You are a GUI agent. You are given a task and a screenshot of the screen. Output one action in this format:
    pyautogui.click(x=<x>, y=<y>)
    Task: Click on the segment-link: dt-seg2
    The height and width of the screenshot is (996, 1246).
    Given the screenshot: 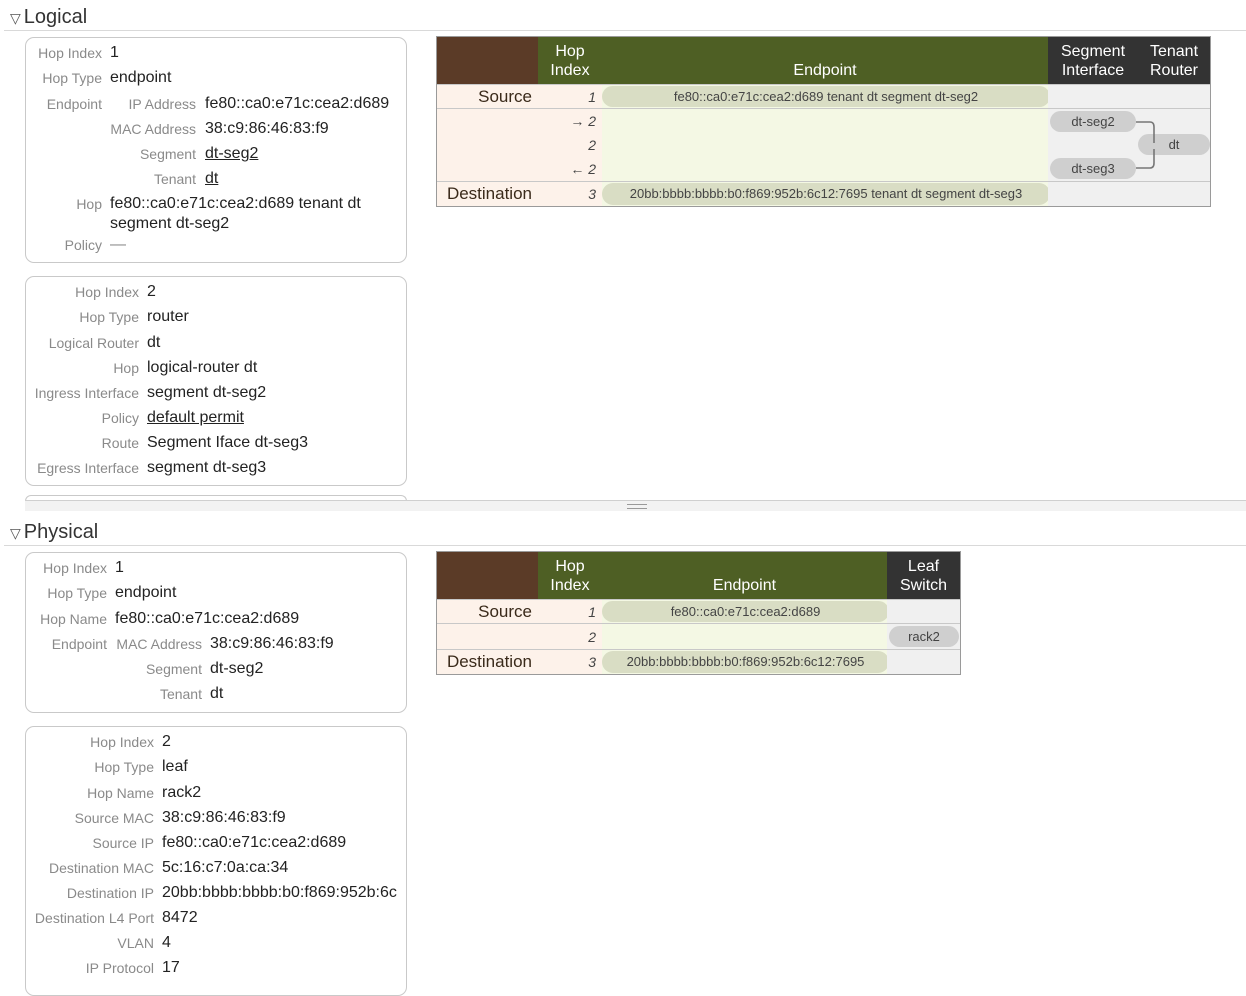 What is the action you would take?
    pyautogui.click(x=231, y=154)
    